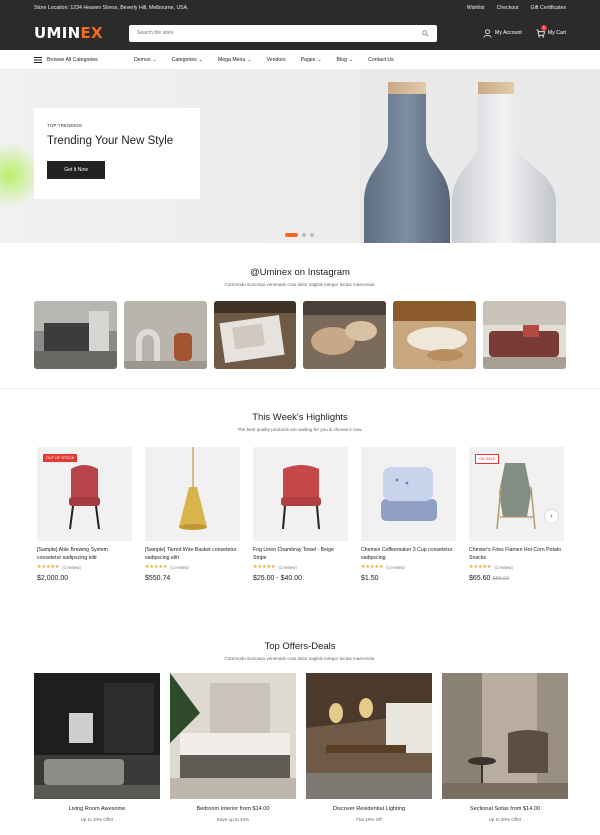  I want to click on chevron-right-icon: ›, so click(551, 516).